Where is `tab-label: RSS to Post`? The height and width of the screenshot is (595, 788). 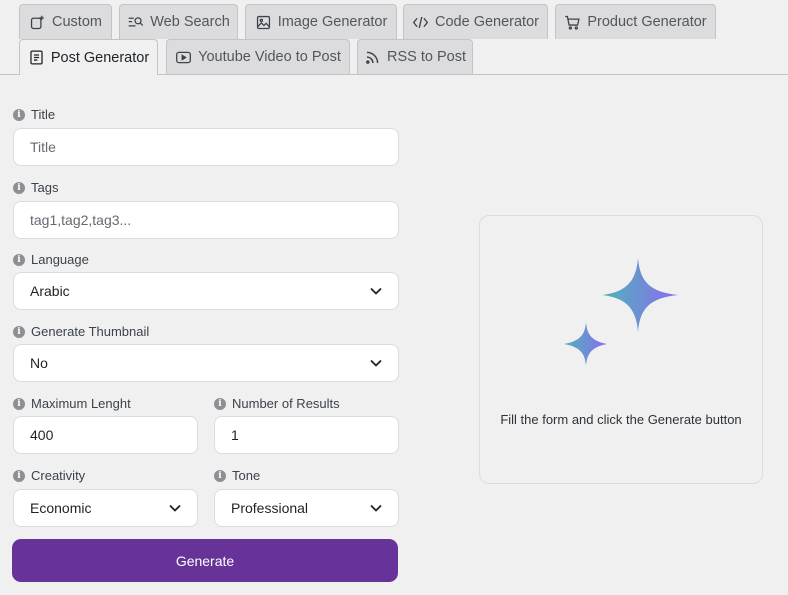
tab-label: RSS to Post is located at coordinates (426, 57).